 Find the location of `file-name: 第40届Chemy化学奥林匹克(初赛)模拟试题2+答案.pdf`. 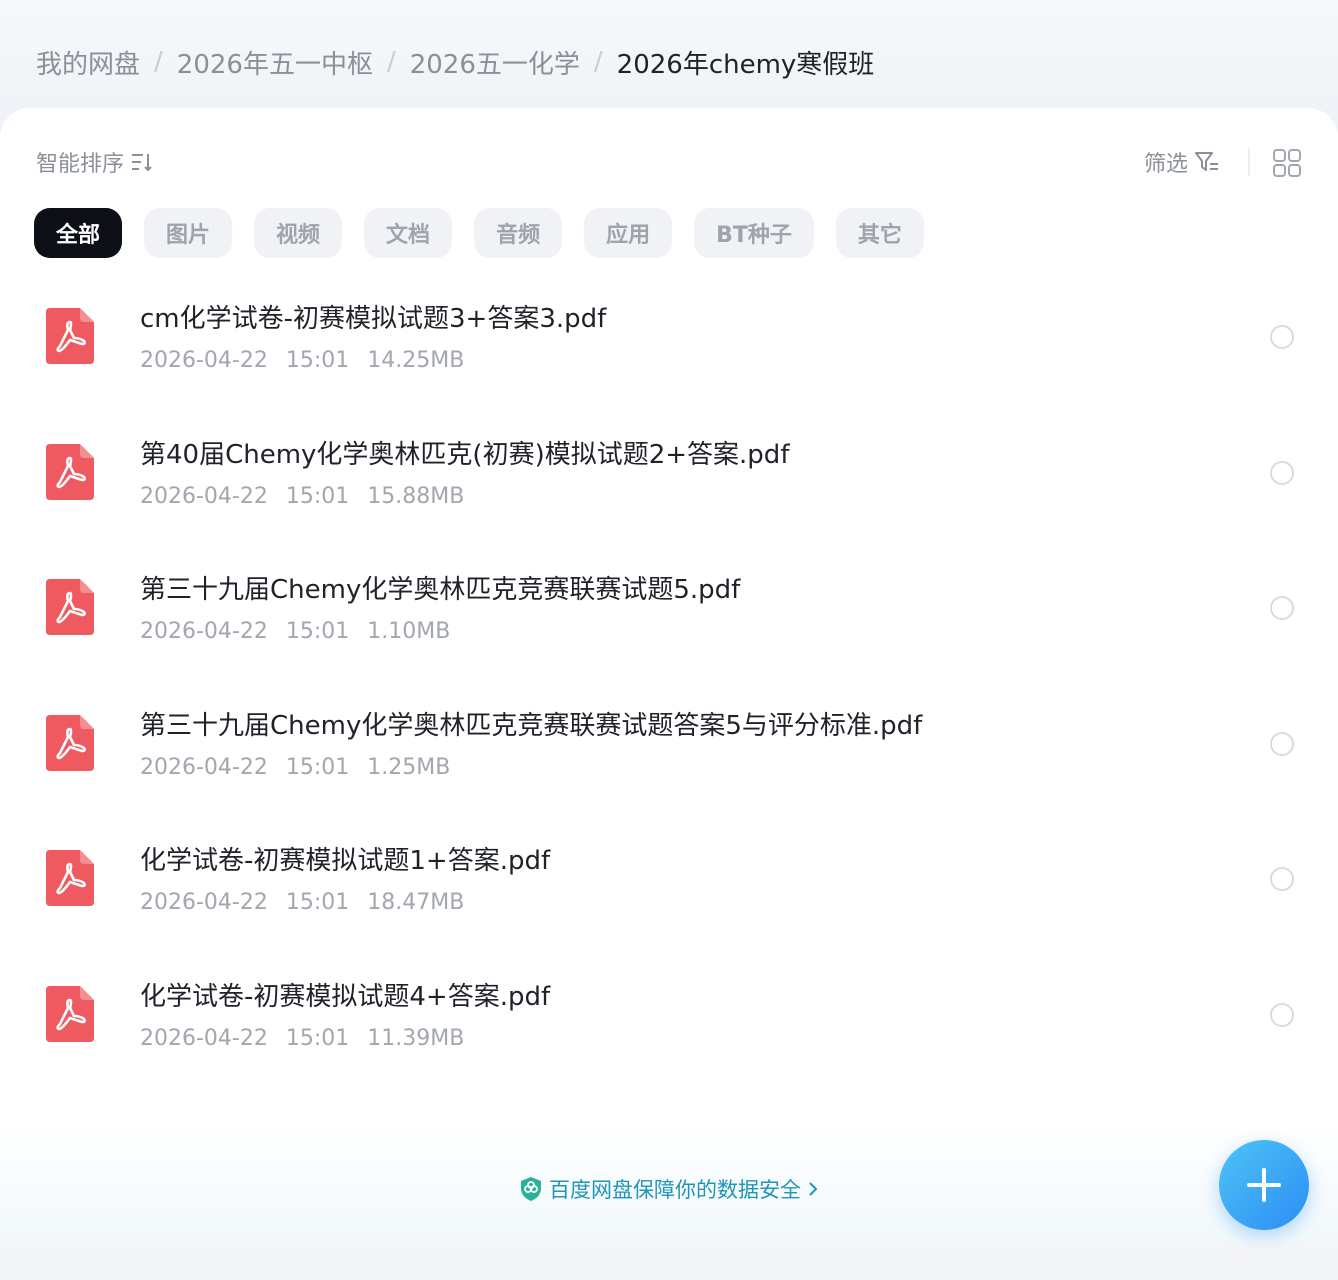

file-name: 第40届Chemy化学奥林匹克(初赛)模拟试题2+答案.pdf is located at coordinates (465, 454).